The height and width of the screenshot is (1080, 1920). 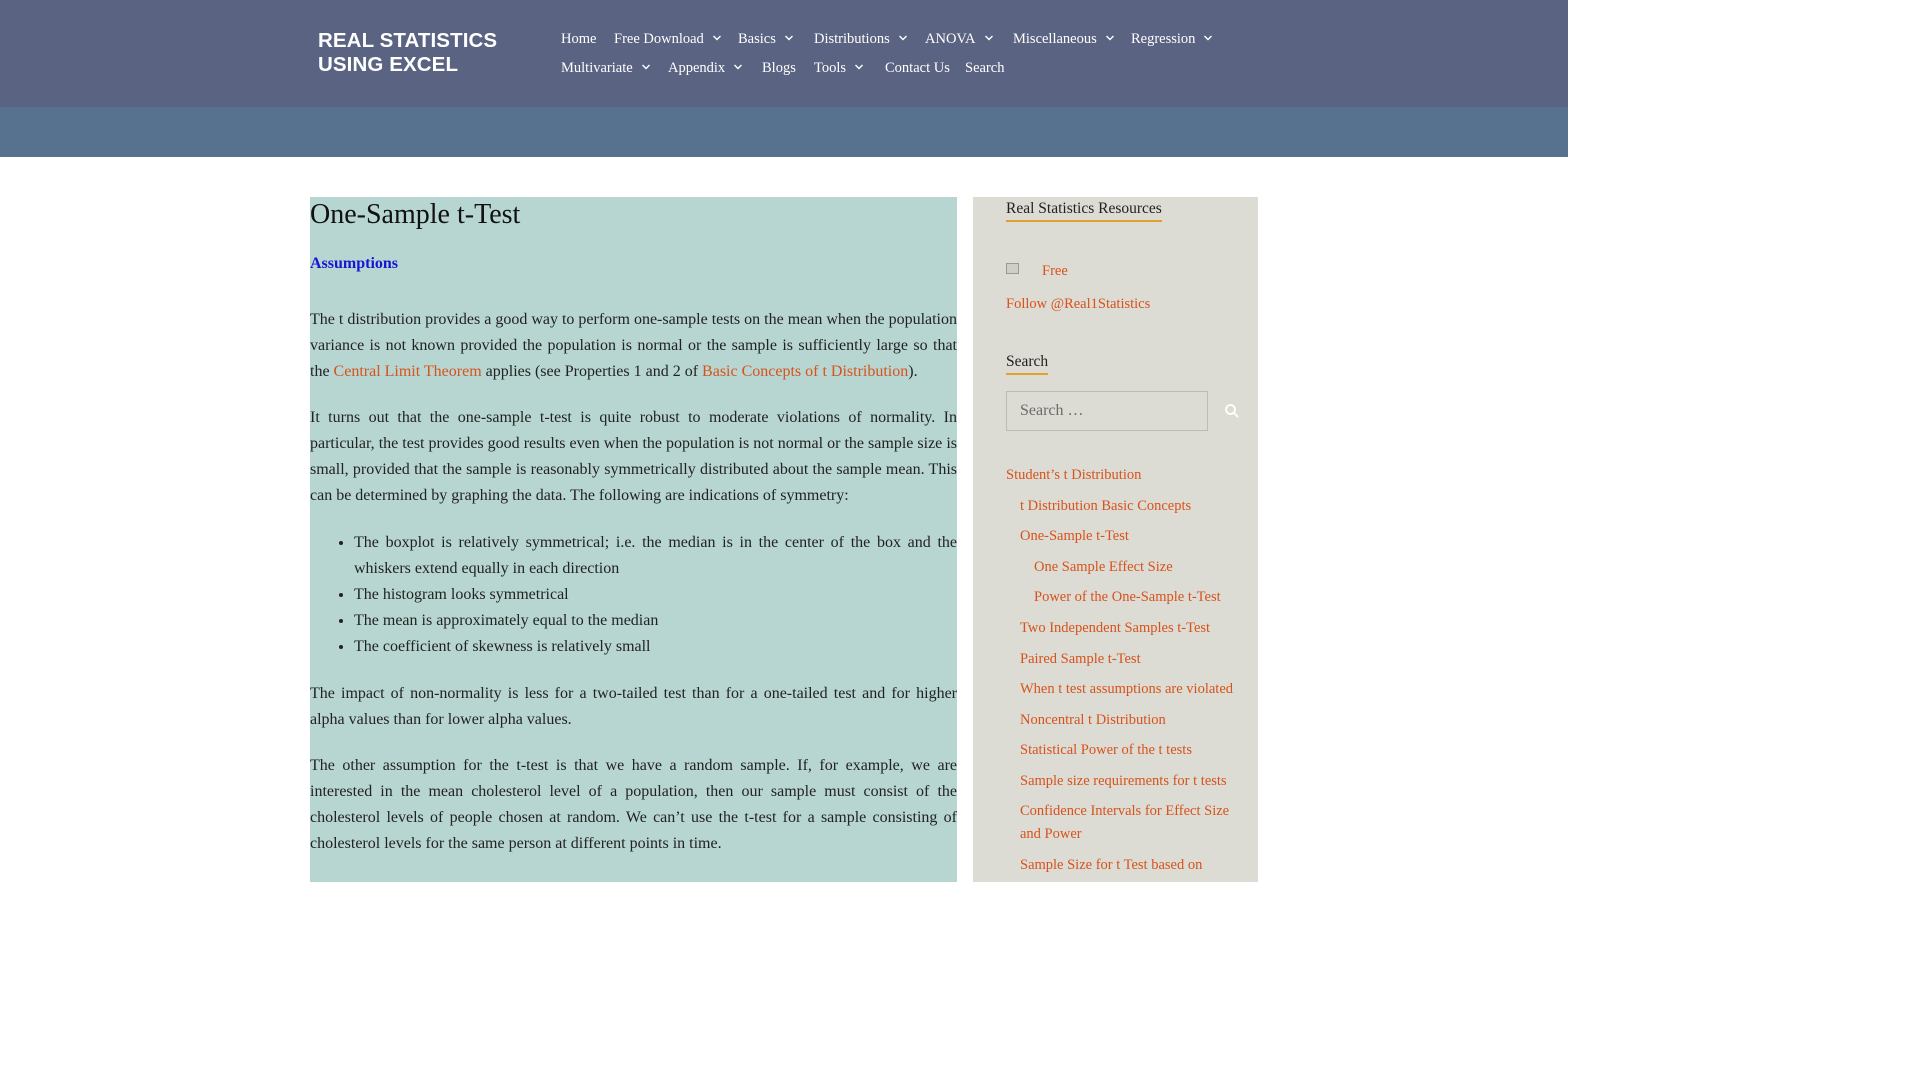 I want to click on sidebar-item-one-sample-effect-size: One Sample Effect Size, so click(x=1103, y=567).